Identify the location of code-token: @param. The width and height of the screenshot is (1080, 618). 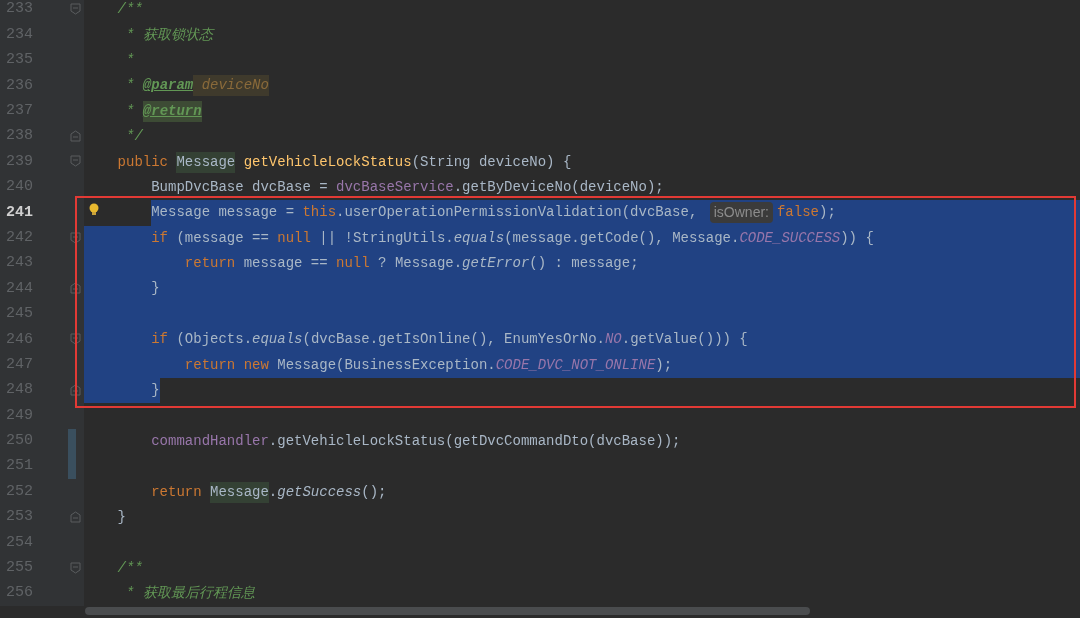
(168, 86).